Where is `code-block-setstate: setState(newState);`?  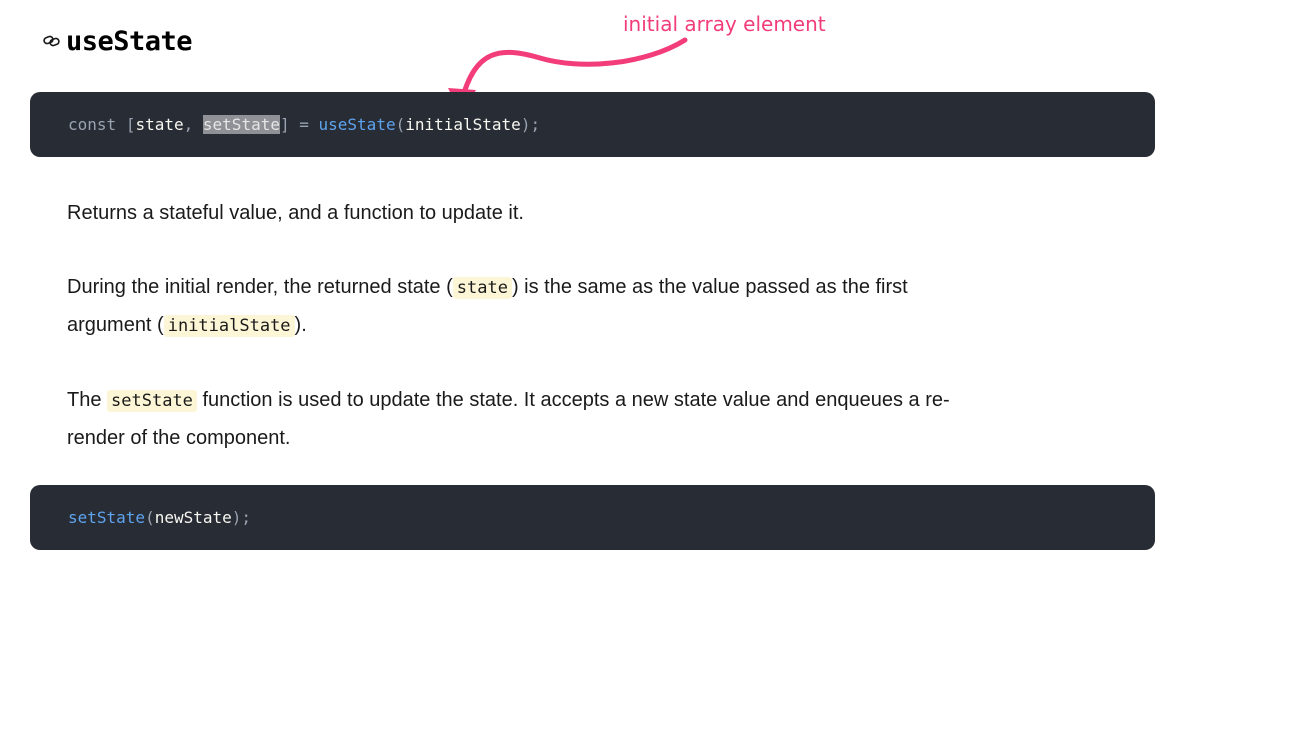
code-block-setstate: setState(newState); is located at coordinates (592, 517).